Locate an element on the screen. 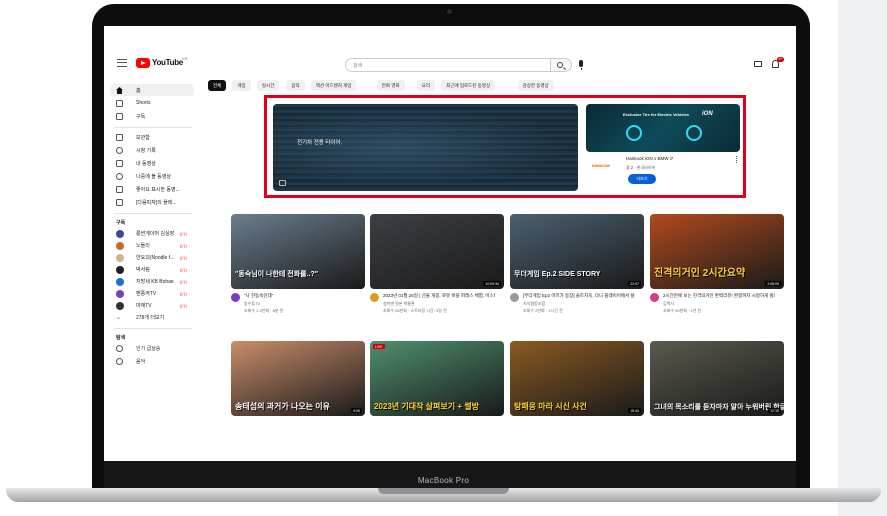 The height and width of the screenshot is (516, 887). filter-chip: 액션 어드벤처 게임 is located at coordinates (333, 85).